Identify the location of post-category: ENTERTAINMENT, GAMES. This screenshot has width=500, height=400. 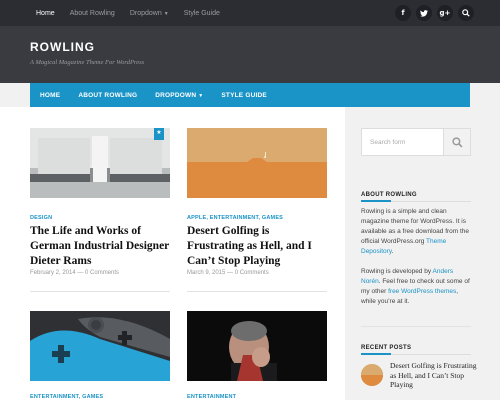
(66, 397).